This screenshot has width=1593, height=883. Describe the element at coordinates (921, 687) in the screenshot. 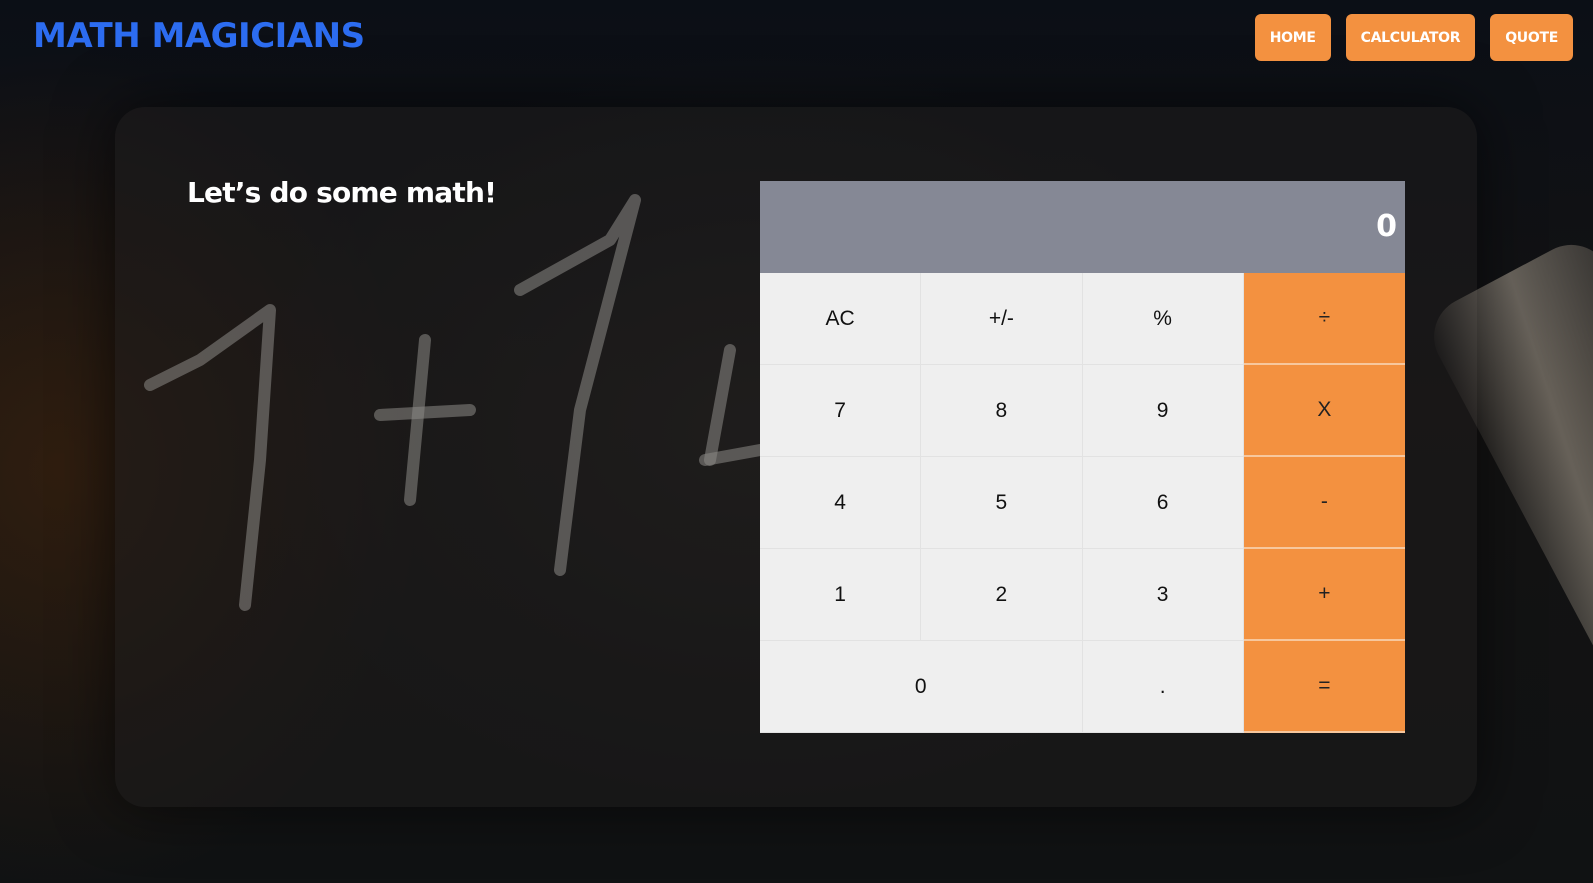

I see `digit-0-button: 0` at that location.